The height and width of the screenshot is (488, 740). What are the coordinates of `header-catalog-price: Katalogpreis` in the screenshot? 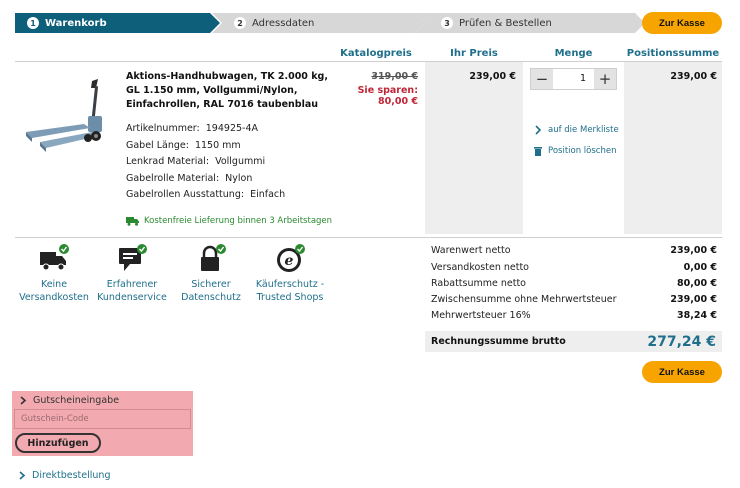 It's located at (376, 53).